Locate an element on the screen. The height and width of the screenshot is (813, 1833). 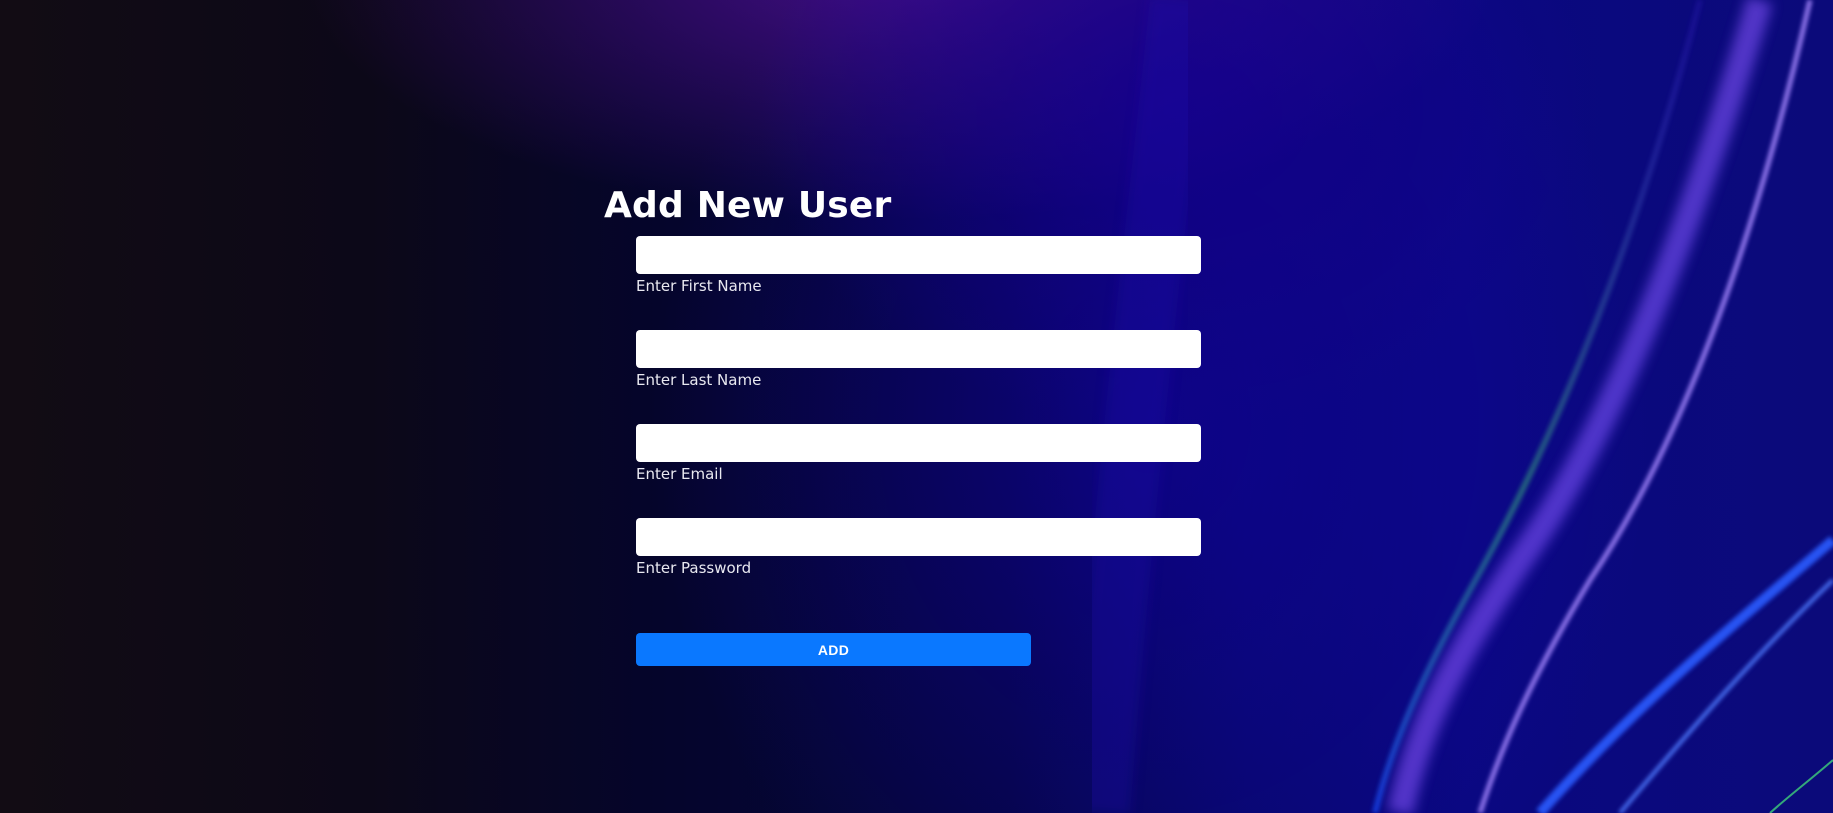
password-input is located at coordinates (918, 537).